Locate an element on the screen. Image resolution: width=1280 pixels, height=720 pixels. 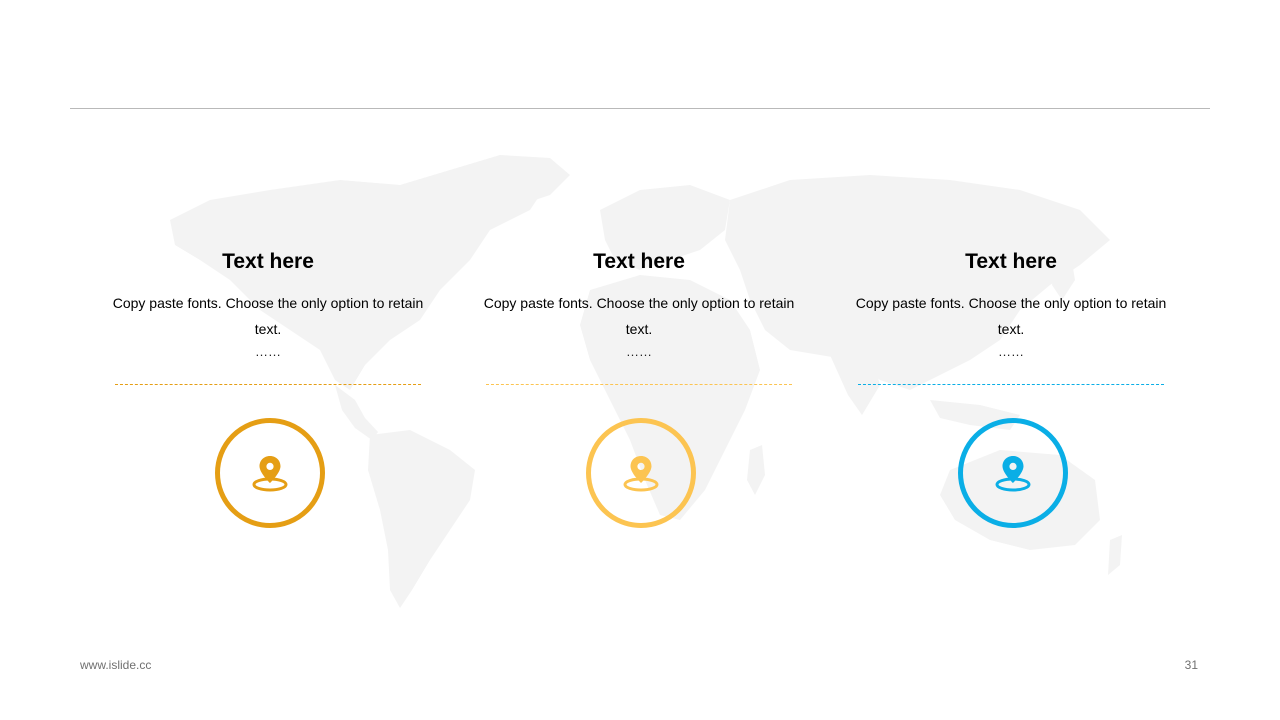
footer-website: www.islide.cc is located at coordinates (116, 665).